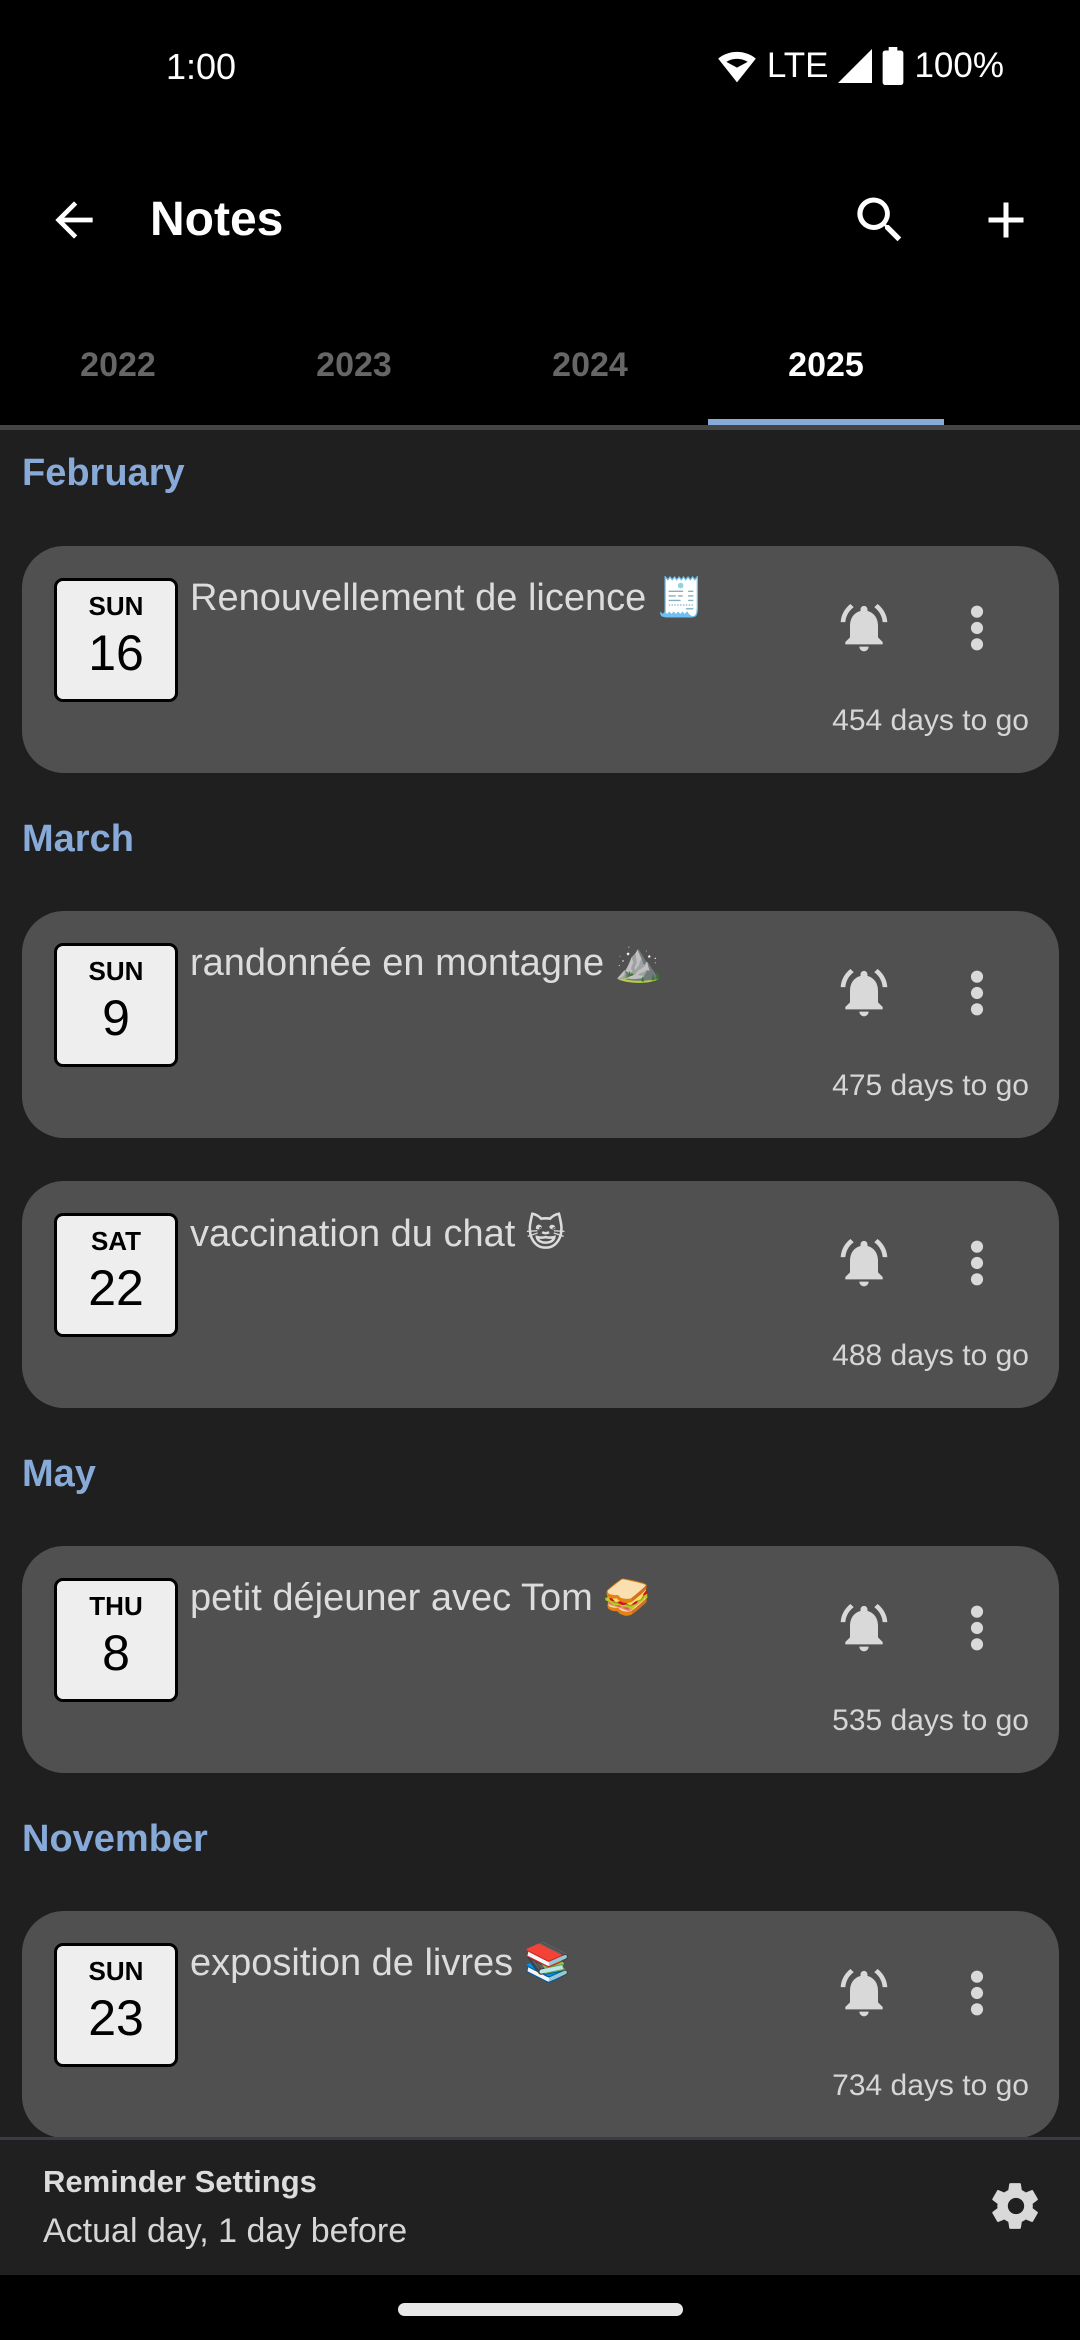 This screenshot has height=2340, width=1080. I want to click on battery-icon, so click(893, 66).